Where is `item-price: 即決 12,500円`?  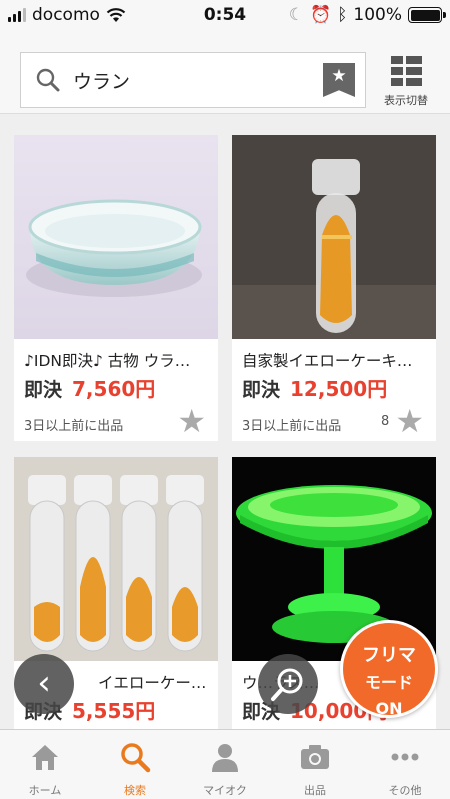 item-price: 即決 12,500円 is located at coordinates (314, 387).